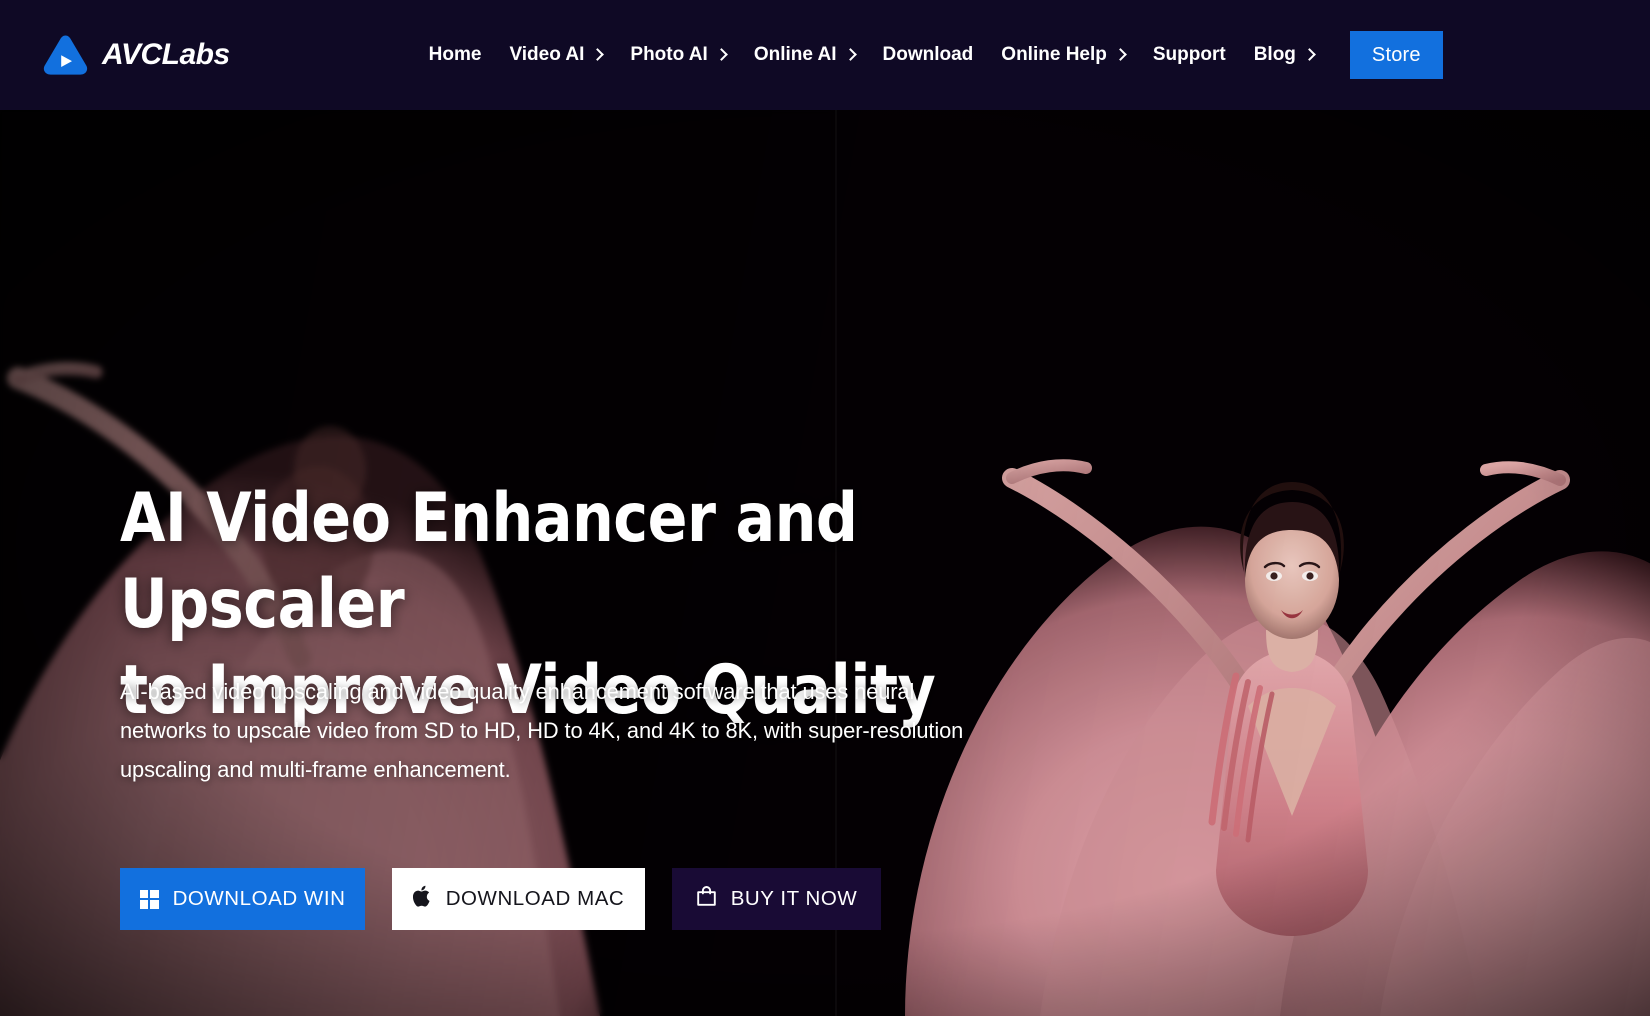 Image resolution: width=1650 pixels, height=1016 pixels. I want to click on nav-label: Online AI, so click(795, 54).